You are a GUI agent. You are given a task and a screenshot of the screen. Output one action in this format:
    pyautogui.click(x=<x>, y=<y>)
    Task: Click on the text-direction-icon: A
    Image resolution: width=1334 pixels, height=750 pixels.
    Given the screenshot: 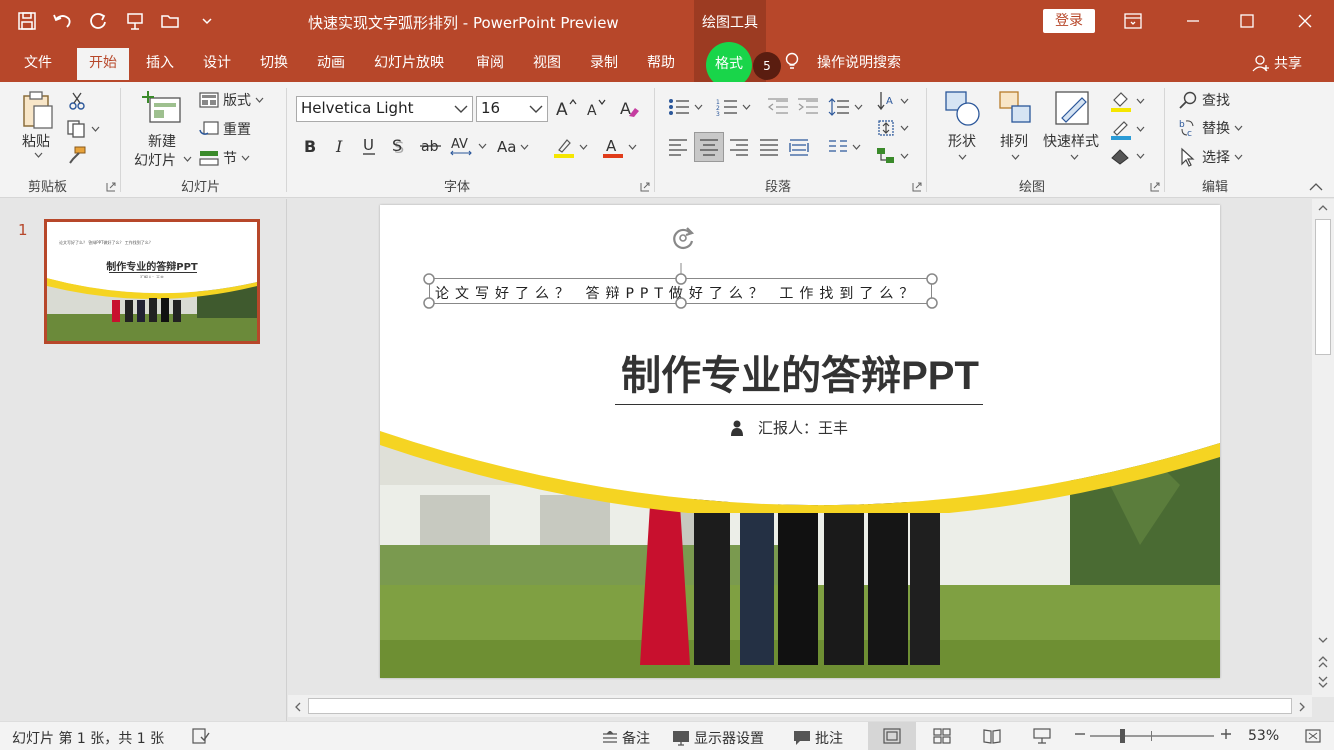 What is the action you would take?
    pyautogui.click(x=892, y=101)
    